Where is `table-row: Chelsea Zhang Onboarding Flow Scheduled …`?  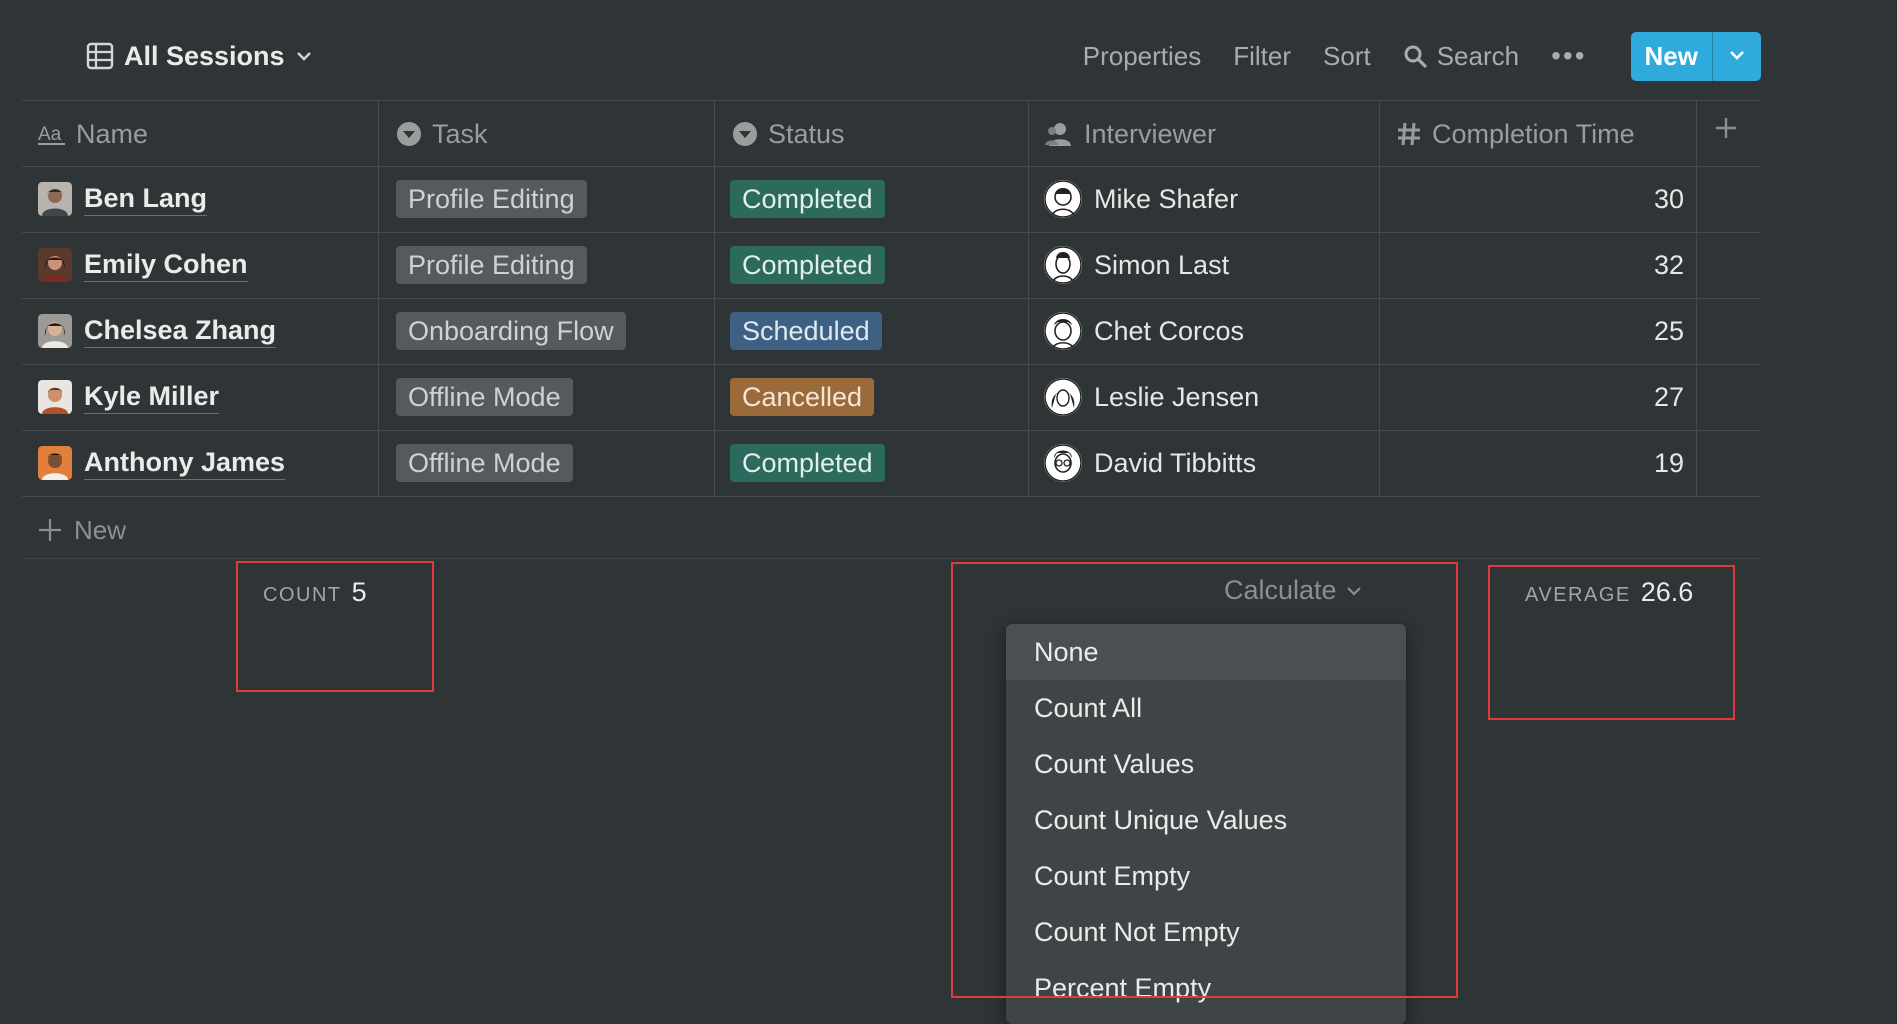
table-row: Chelsea Zhang Onboarding Flow Scheduled … is located at coordinates (891, 331).